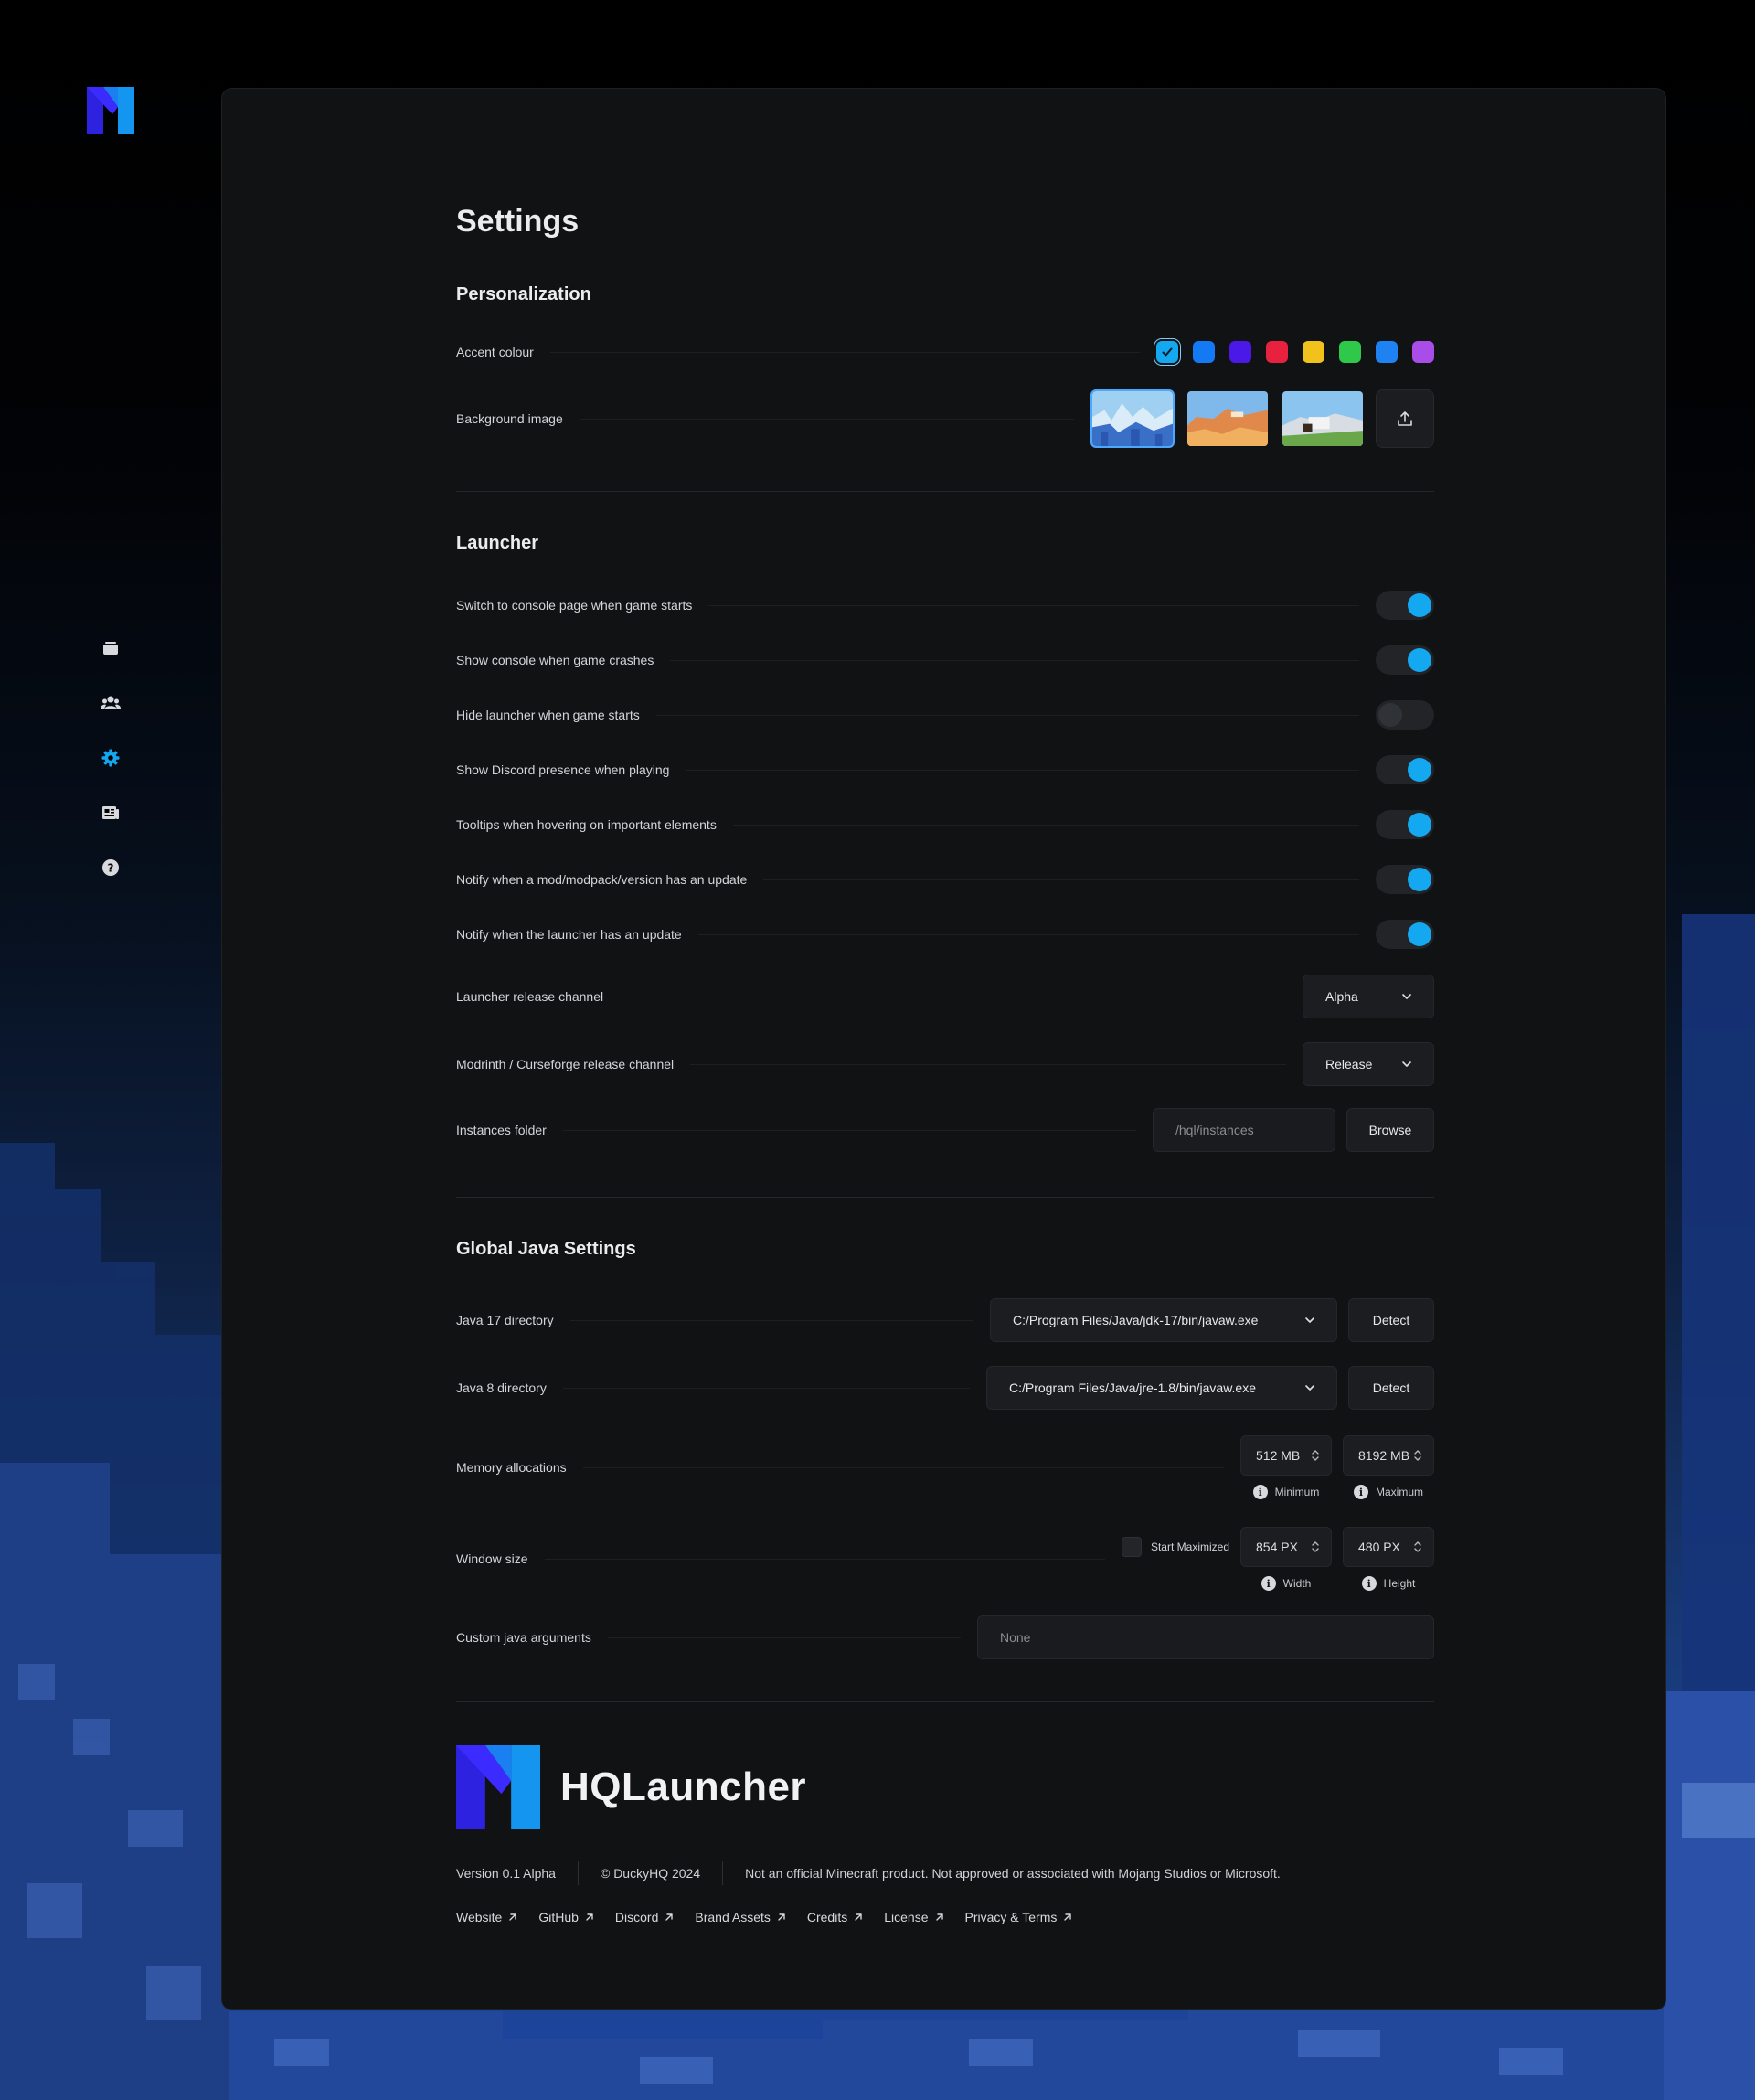  I want to click on memory-label: Memory allocations, so click(512, 1467).